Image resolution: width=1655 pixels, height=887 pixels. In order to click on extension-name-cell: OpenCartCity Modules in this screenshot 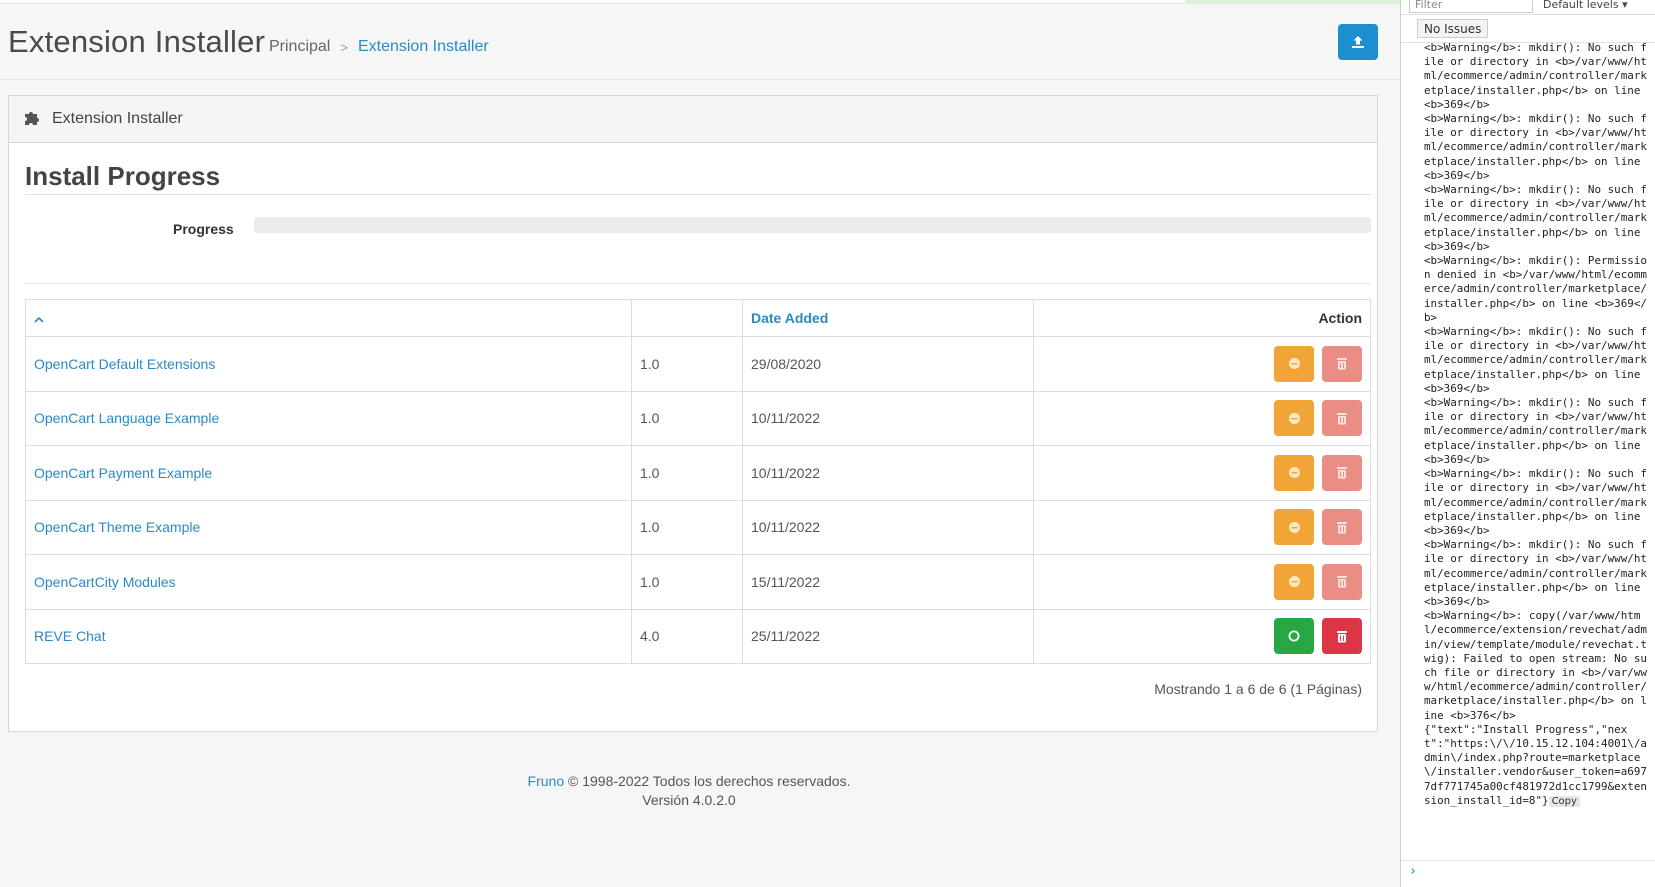, I will do `click(328, 582)`.